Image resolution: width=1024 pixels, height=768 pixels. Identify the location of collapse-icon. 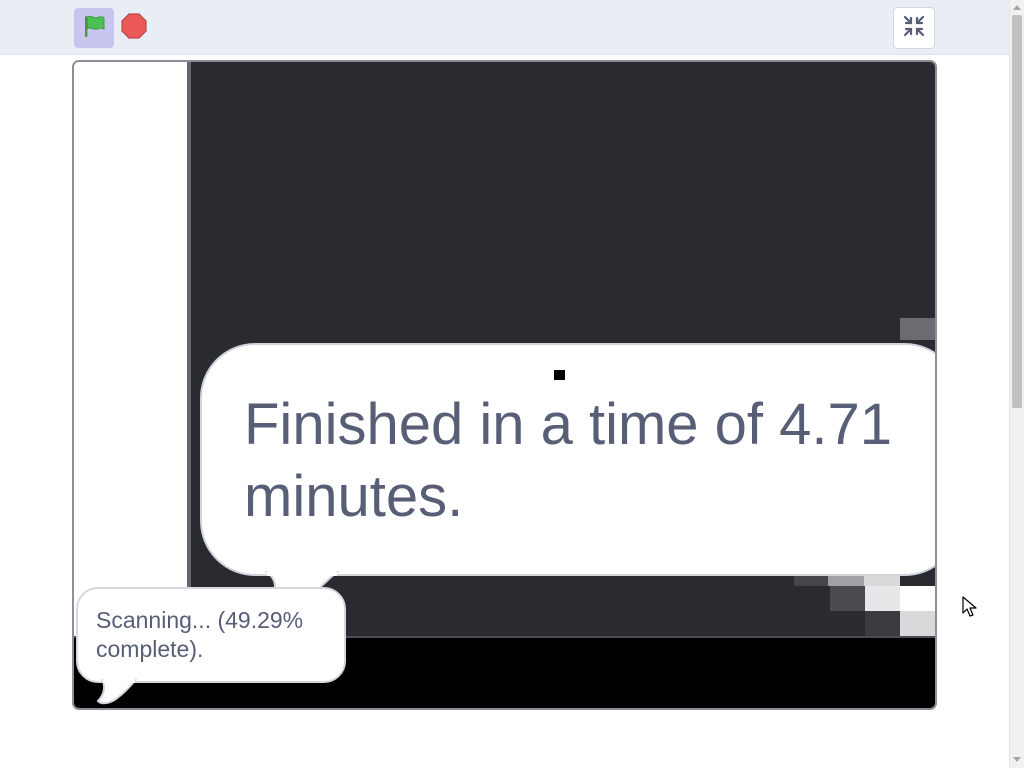
(914, 28).